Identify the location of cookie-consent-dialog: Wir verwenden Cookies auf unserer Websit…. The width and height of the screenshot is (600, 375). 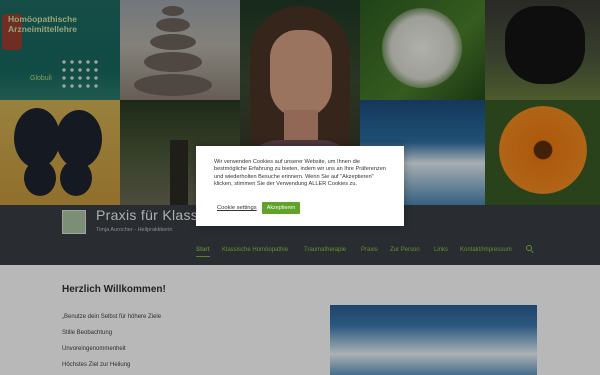
(300, 186).